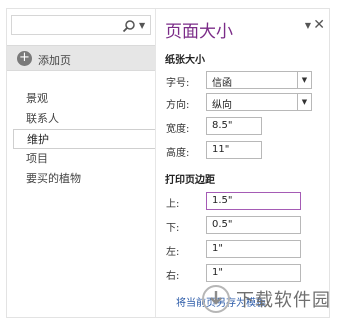 Image resolution: width=341 pixels, height=333 pixels. I want to click on width-label: 宽度:, so click(178, 129).